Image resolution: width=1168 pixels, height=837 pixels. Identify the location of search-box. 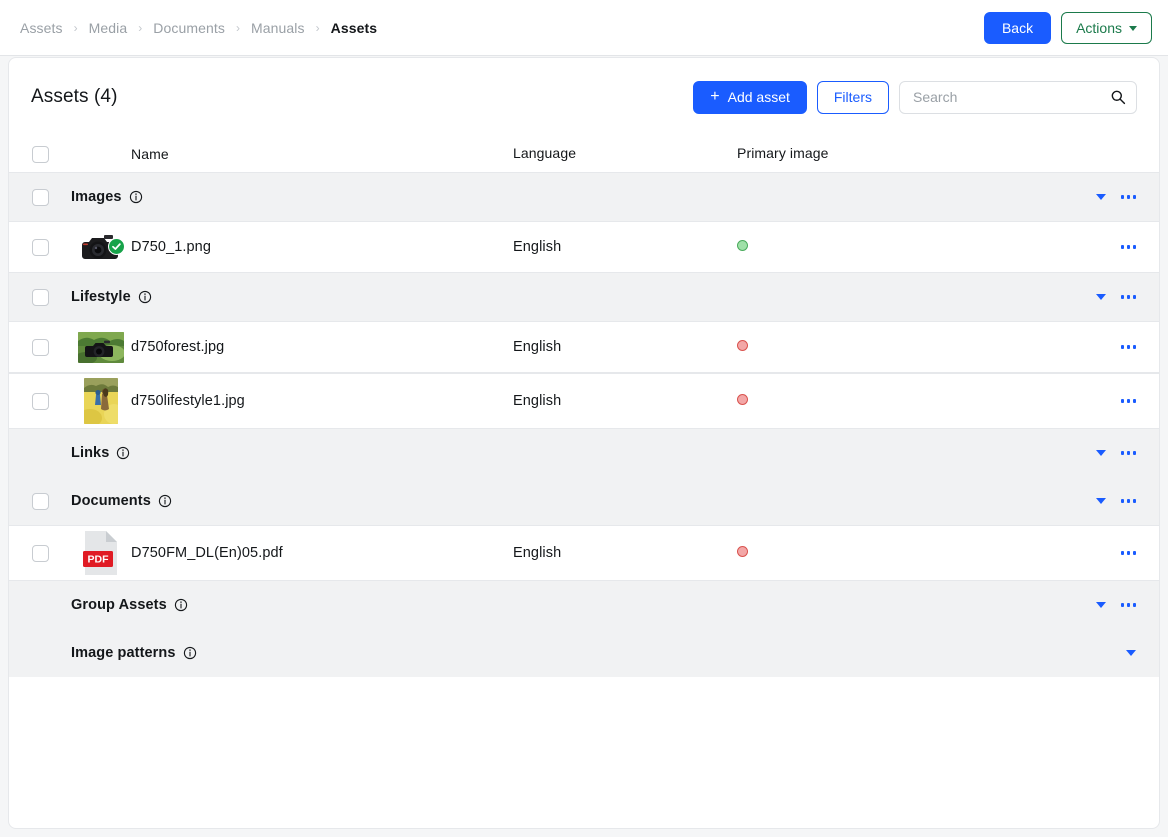
(1018, 97).